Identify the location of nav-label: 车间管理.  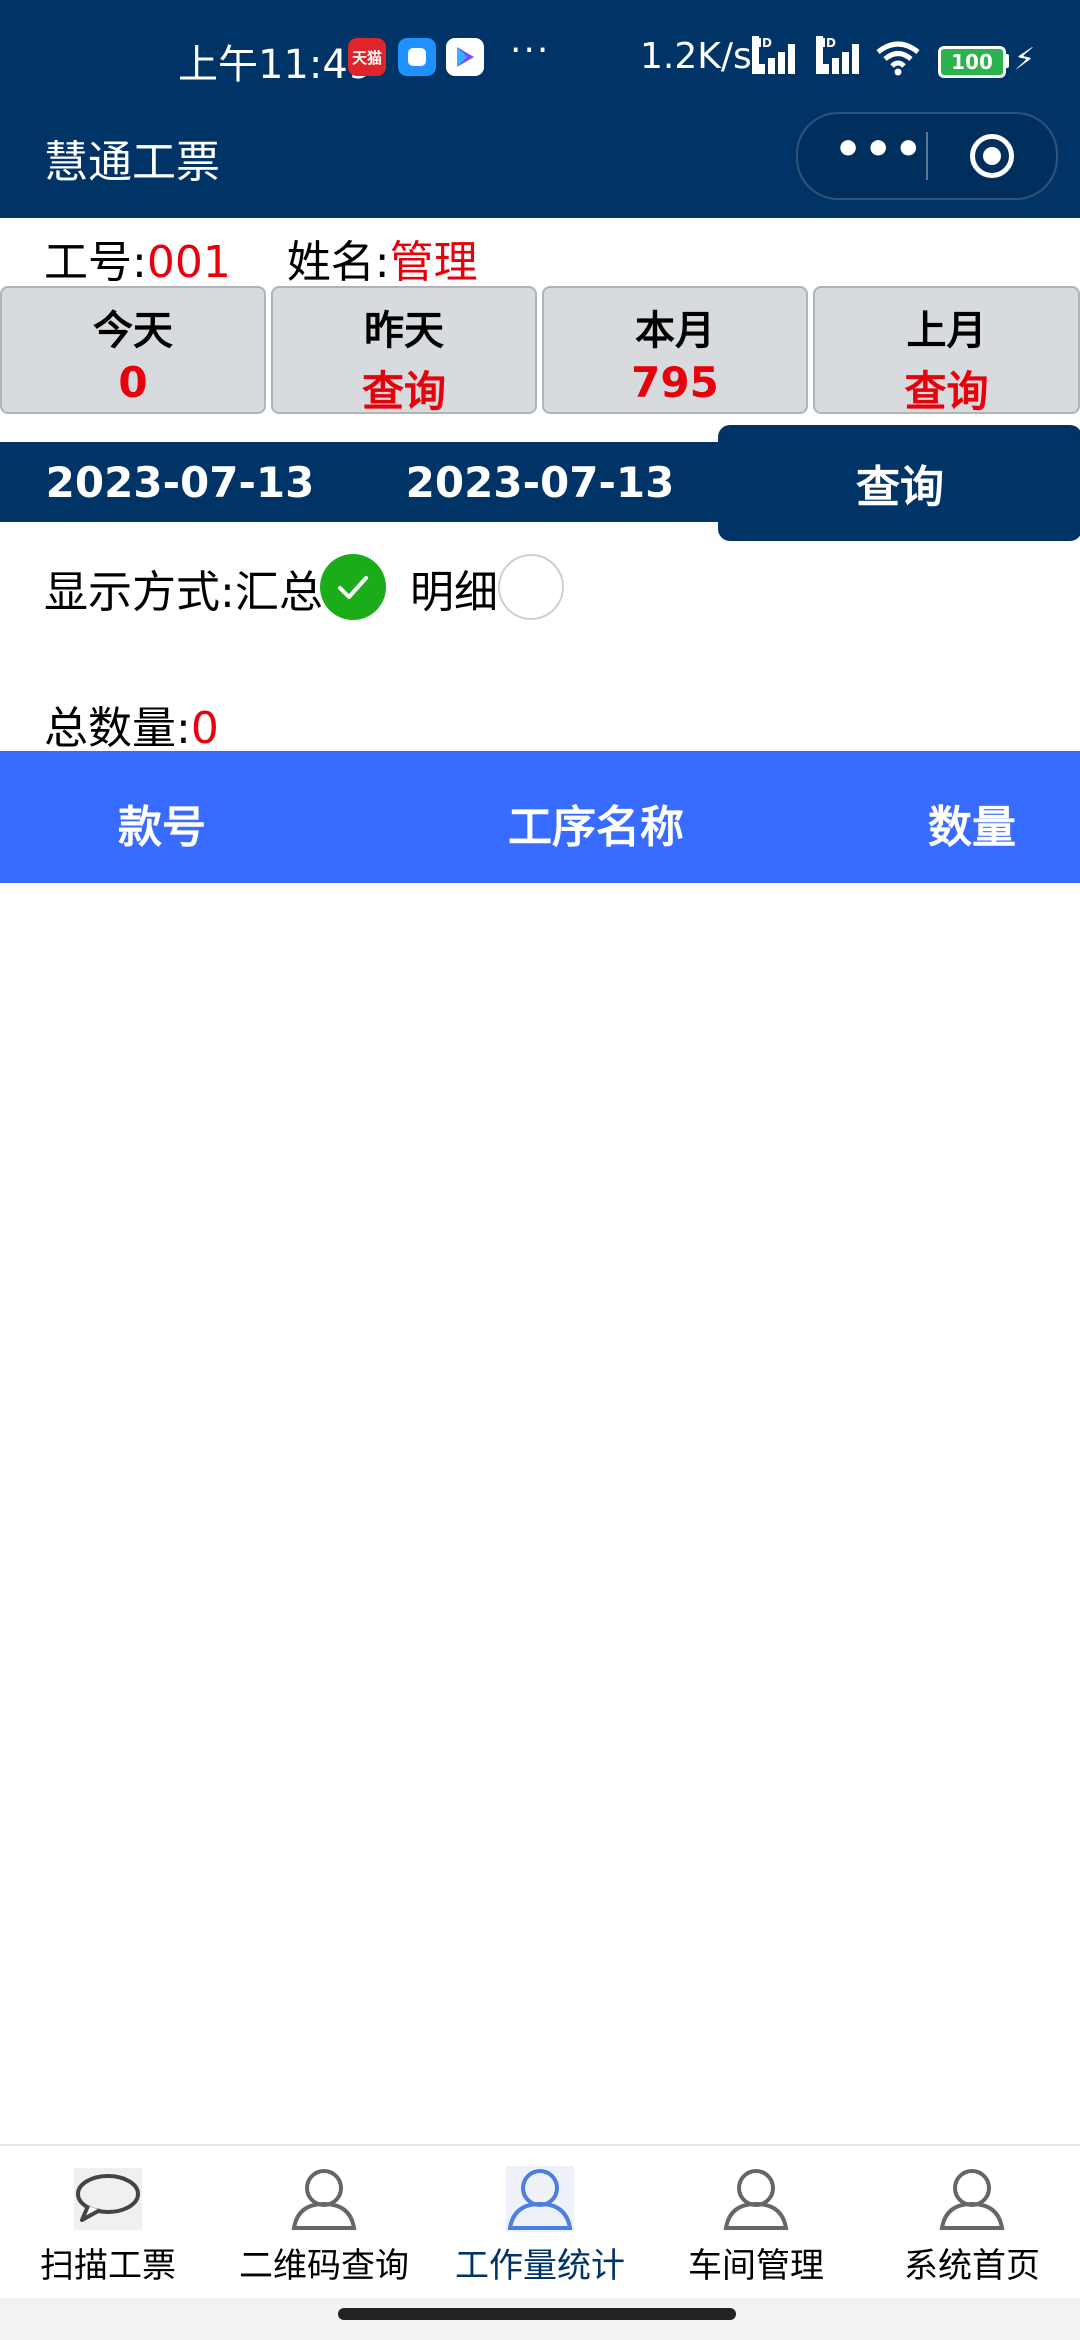
(756, 2266).